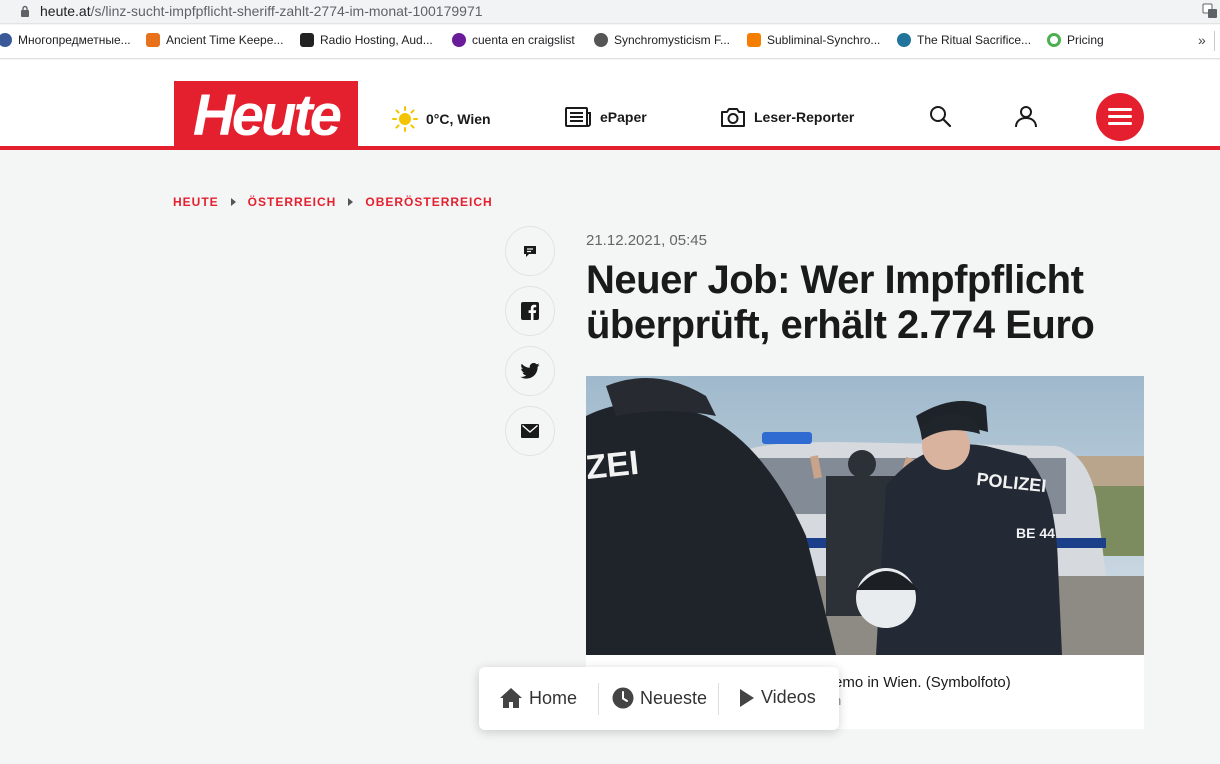  I want to click on more-bookmarks-button: », so click(1202, 40).